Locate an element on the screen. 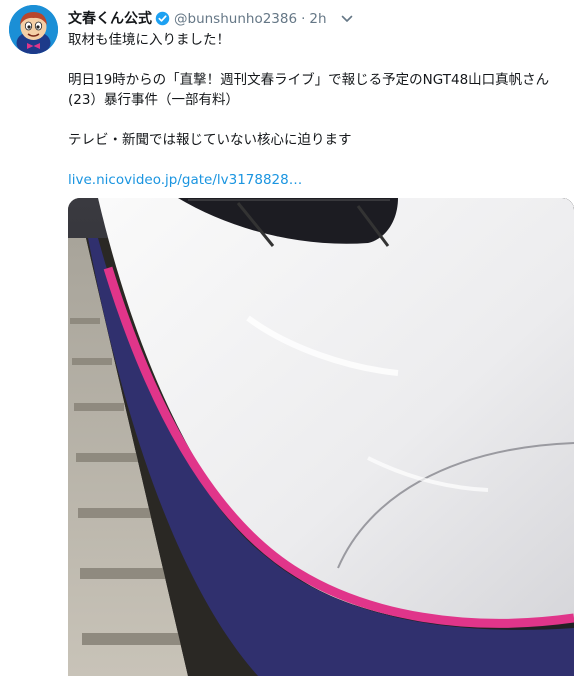 This screenshot has width=581, height=676. avatar is located at coordinates (33, 29).